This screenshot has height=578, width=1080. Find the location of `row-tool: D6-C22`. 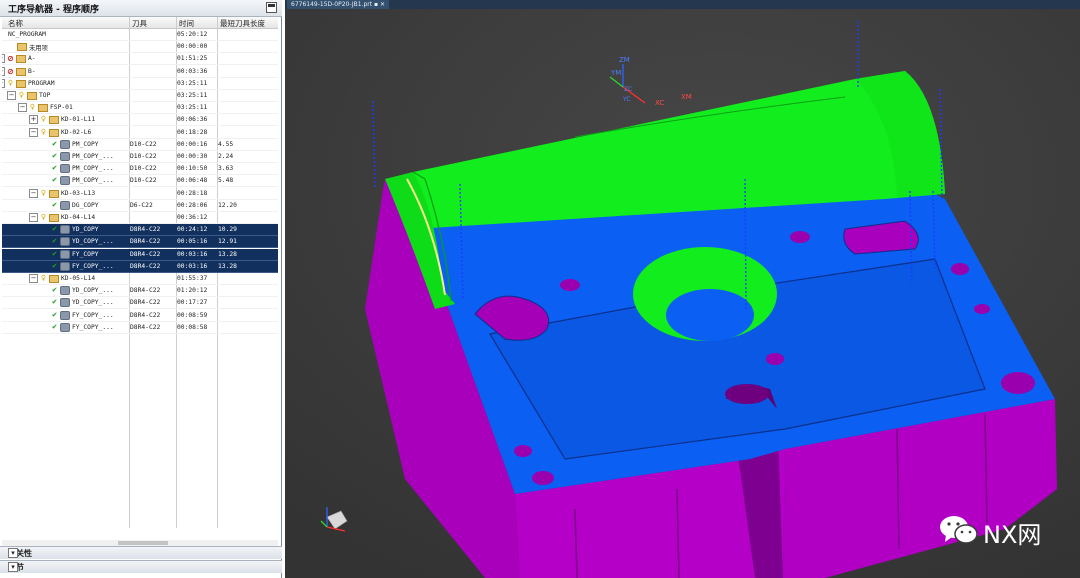

row-tool: D6-C22 is located at coordinates (141, 205).